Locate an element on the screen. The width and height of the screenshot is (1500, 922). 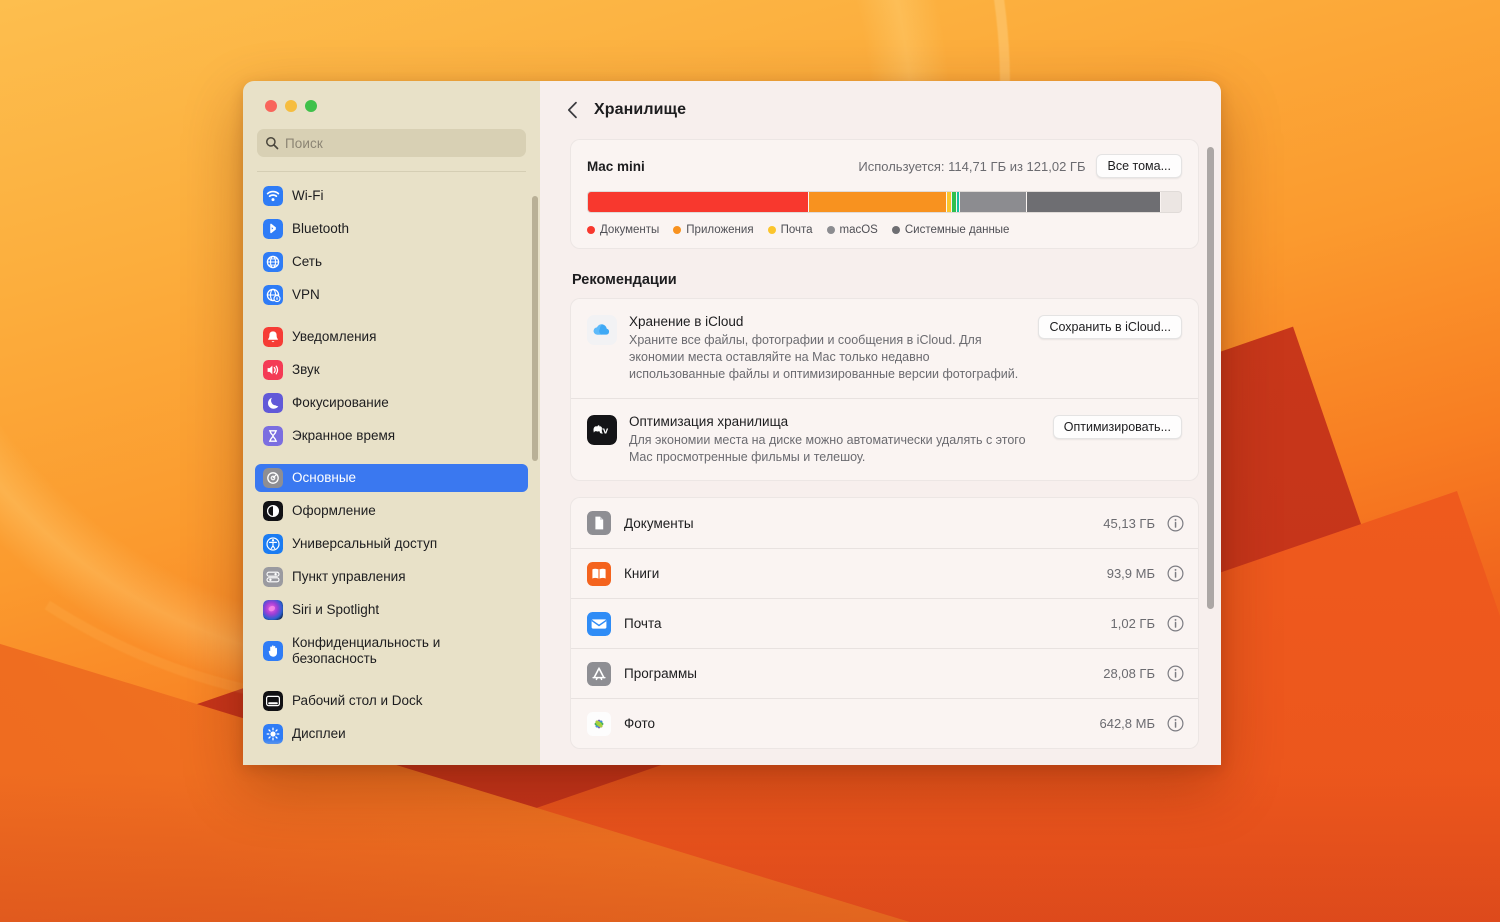
sidebar-item-wifi: Wi-Fi is located at coordinates (391, 196).